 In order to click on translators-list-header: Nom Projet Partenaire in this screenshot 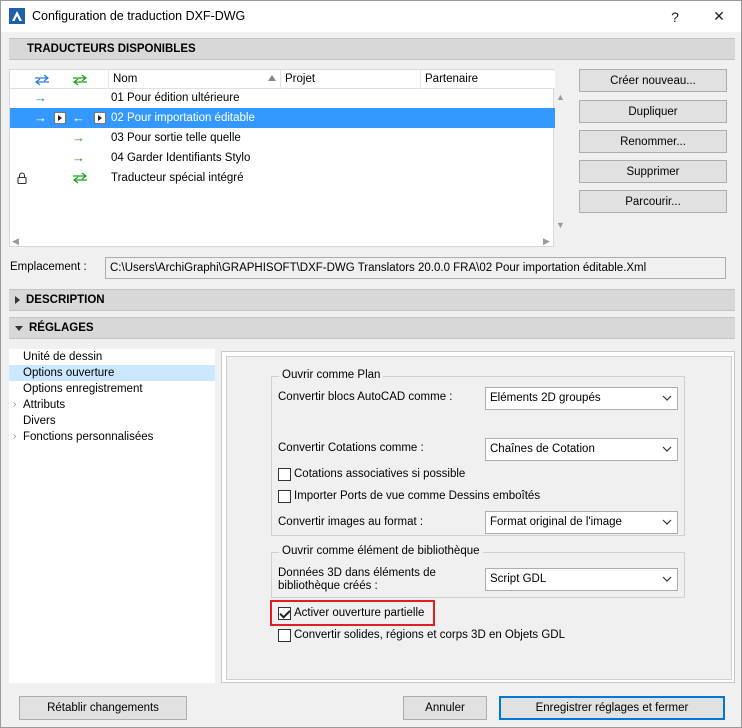, I will do `click(282, 79)`.